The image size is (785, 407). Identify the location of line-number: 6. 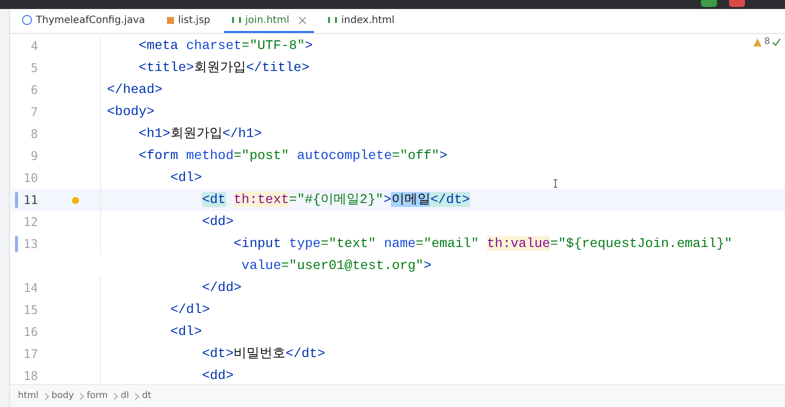
(34, 90).